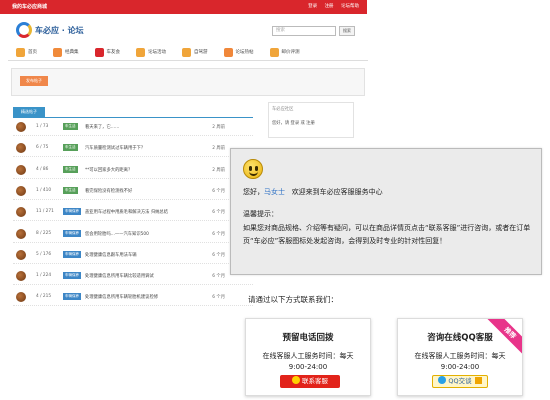 The image size is (550, 400). Describe the element at coordinates (26, 52) in the screenshot. I see `nav-item-home: 首页` at that location.